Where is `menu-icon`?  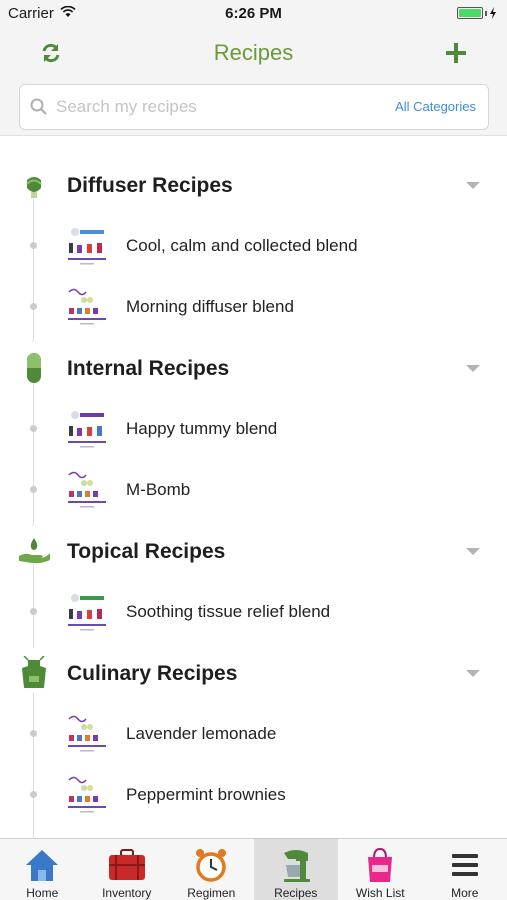
menu-icon is located at coordinates (465, 865).